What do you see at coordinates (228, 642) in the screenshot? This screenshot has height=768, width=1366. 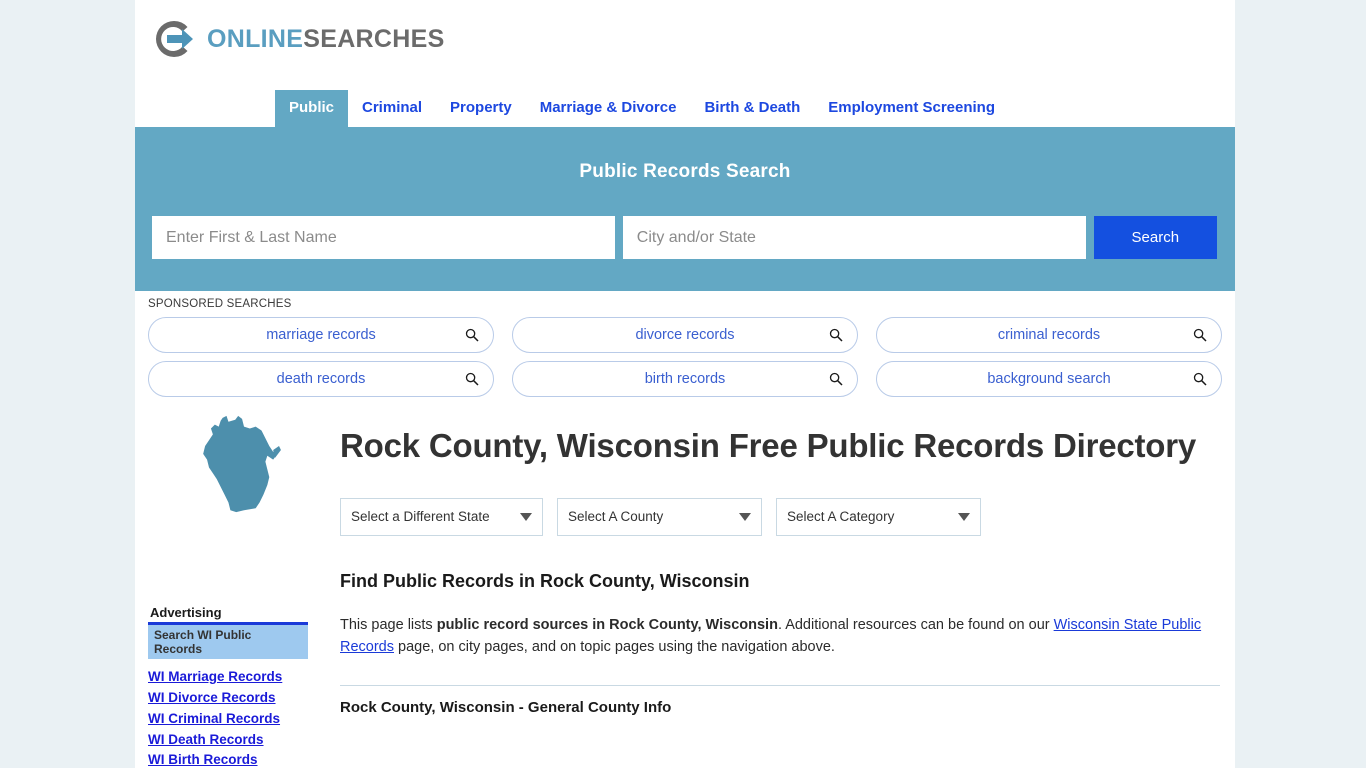 I see `advert-header-bar: Search WI Public Records` at bounding box center [228, 642].